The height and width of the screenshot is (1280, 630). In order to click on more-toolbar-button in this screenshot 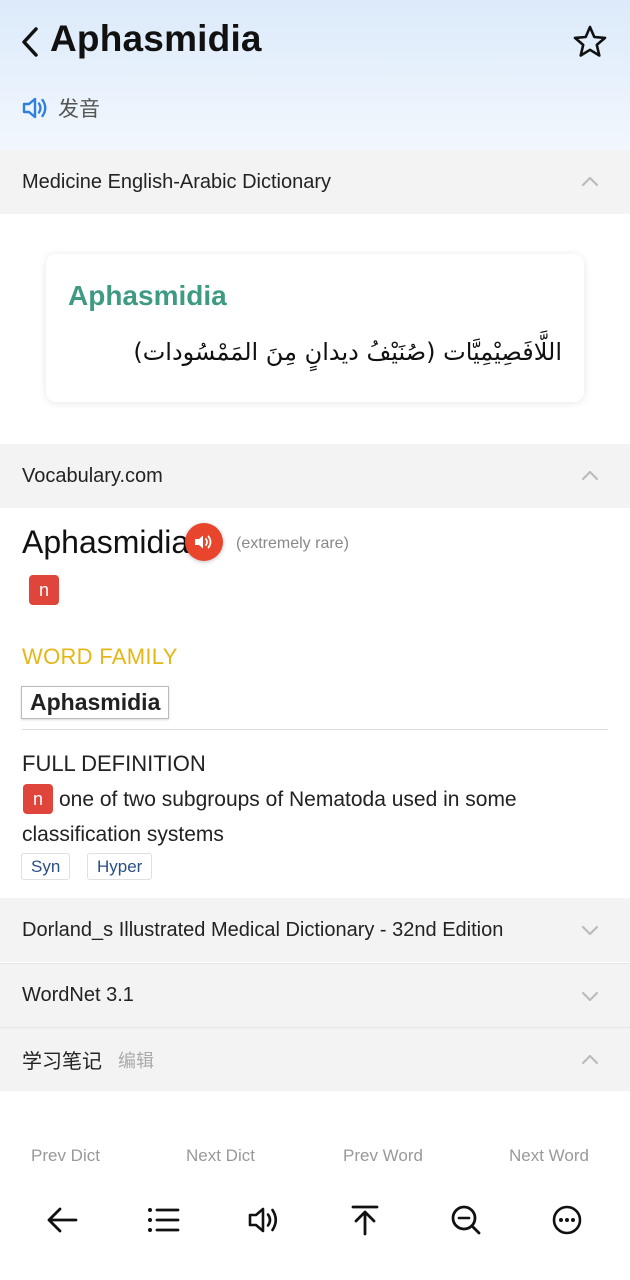, I will do `click(567, 1220)`.